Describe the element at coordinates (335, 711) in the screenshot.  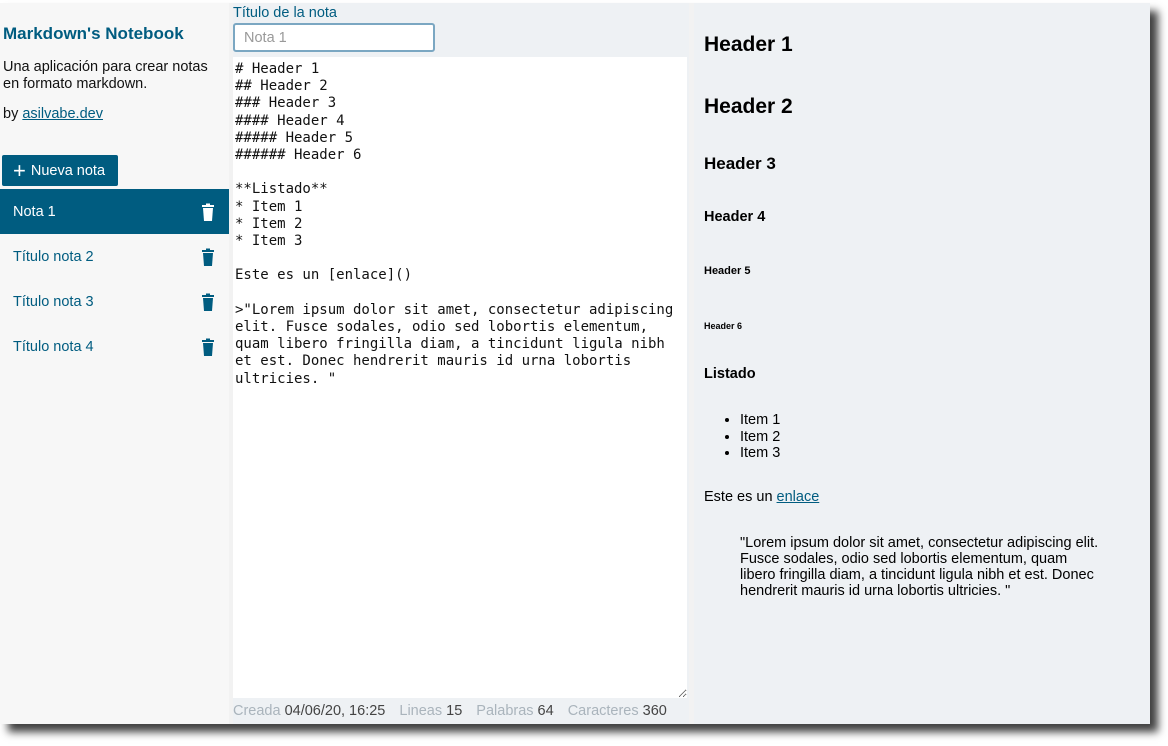
I see `created-value: 04/06/20, 16:25` at that location.